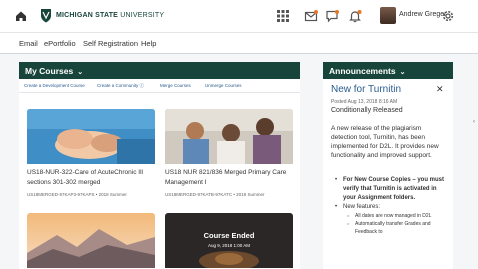  Describe the element at coordinates (355, 16) in the screenshot. I see `bell-icon` at that location.